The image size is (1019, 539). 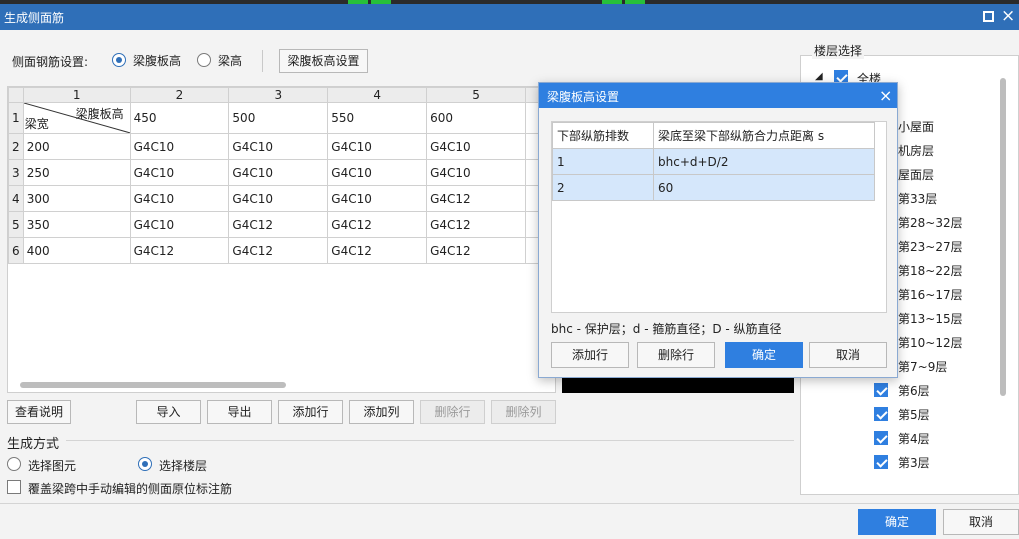 I want to click on popup-grid: 下部纵筋排数 梁底至梁下部纵筋合力点距离 s 1 bhc+d+D/2 2 60, so click(x=719, y=217).